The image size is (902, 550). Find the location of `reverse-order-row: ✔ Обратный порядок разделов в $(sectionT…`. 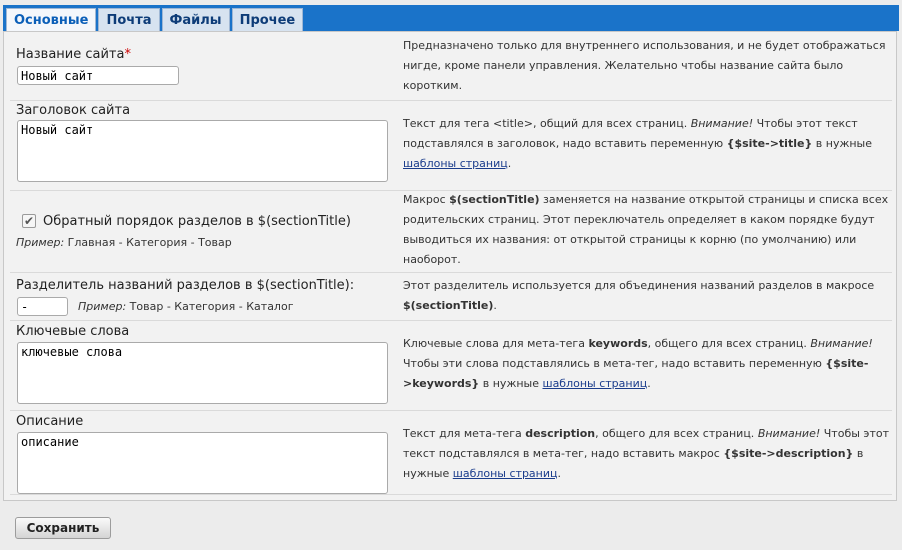

reverse-order-row: ✔ Обратный порядок разделов в $(sectionT… is located at coordinates (451, 231).